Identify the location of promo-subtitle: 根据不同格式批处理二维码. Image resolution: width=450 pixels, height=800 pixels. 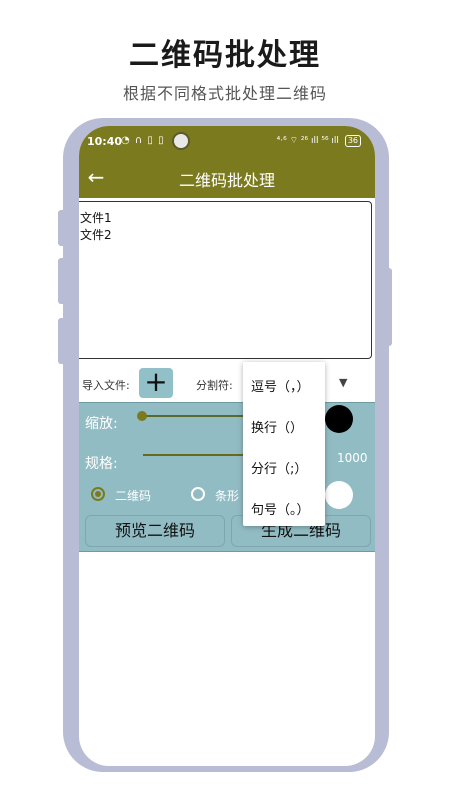
(224, 93).